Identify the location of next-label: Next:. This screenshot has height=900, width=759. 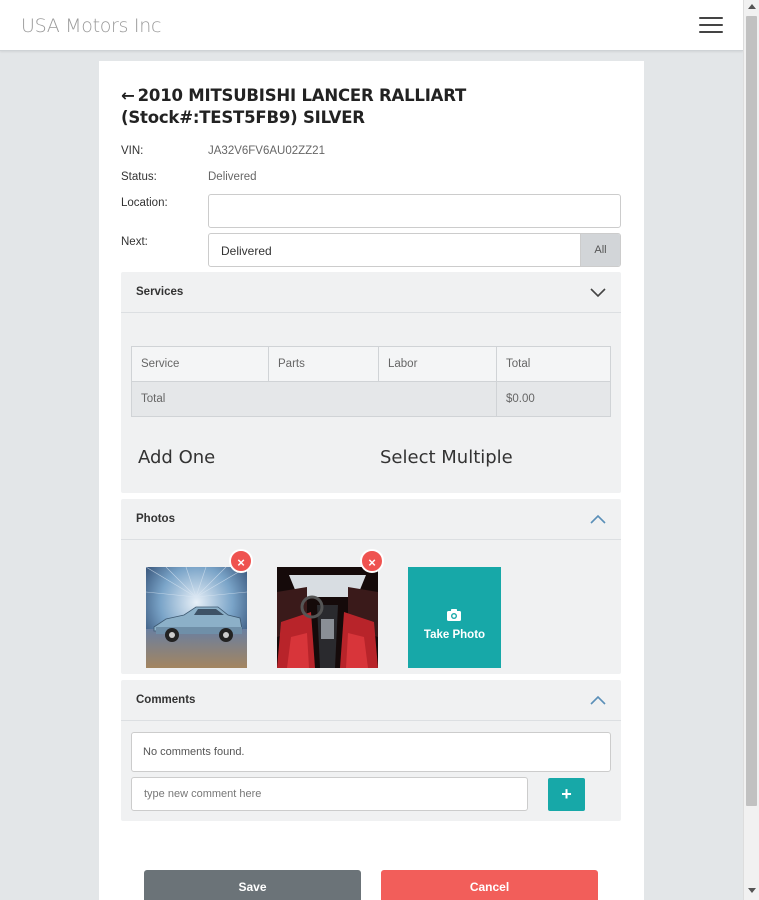
(134, 242).